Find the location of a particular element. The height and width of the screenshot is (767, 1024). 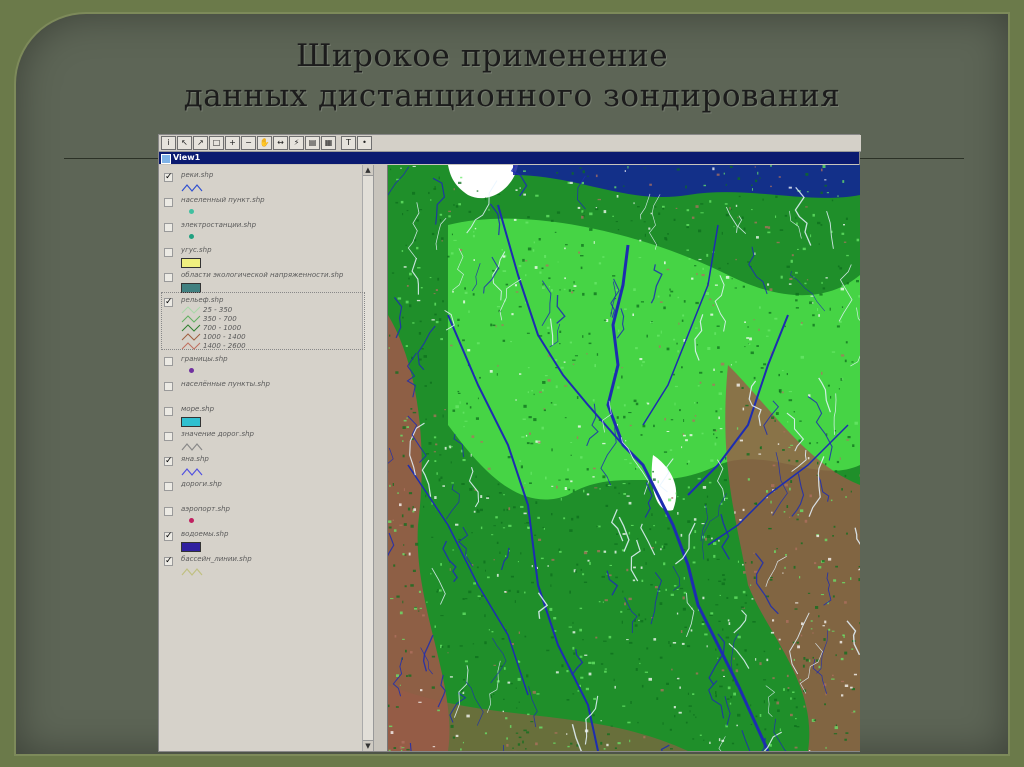

scroll-up-icon: ▲ is located at coordinates (368, 170).